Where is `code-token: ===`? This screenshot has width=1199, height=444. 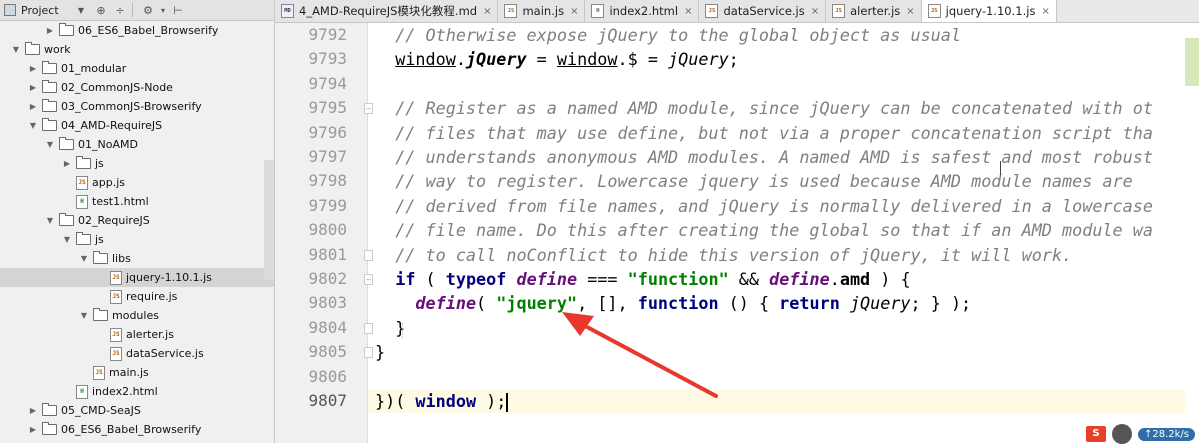 code-token: === is located at coordinates (602, 279).